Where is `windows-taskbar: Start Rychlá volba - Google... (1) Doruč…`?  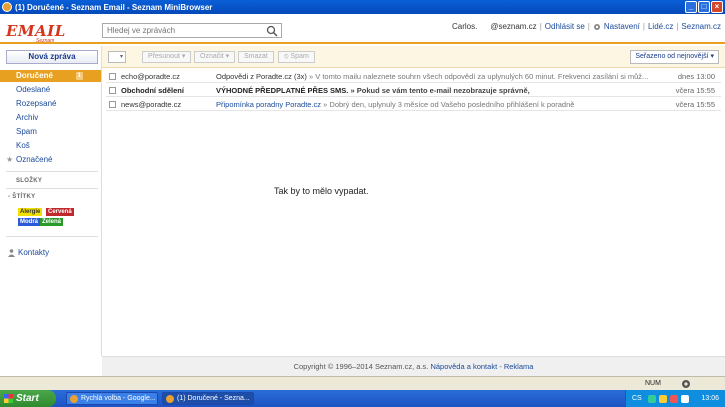
windows-taskbar: Start Rychlá volba - Google... (1) Doruč… is located at coordinates (362, 398).